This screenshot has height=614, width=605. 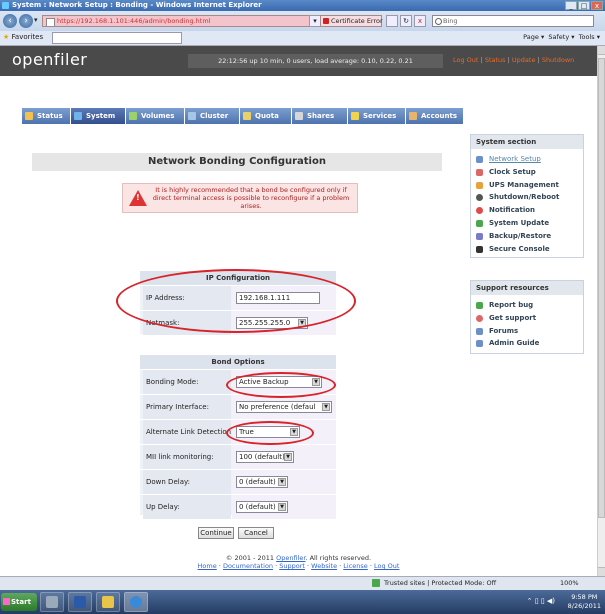 I want to click on shares-icon, so click(x=299, y=116).